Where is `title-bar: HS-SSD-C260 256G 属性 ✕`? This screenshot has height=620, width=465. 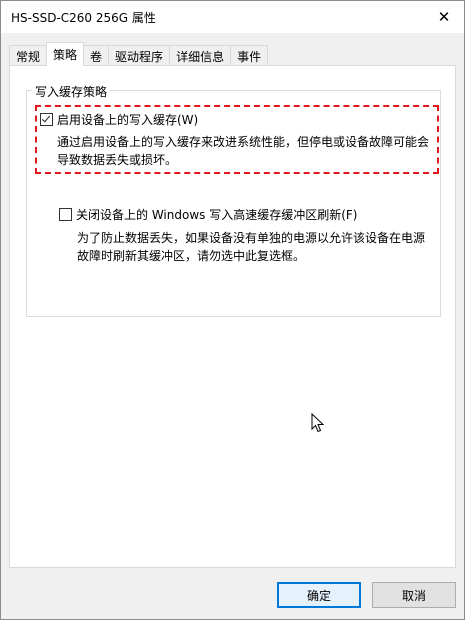 title-bar: HS-SSD-C260 256G 属性 ✕ is located at coordinates (232, 17).